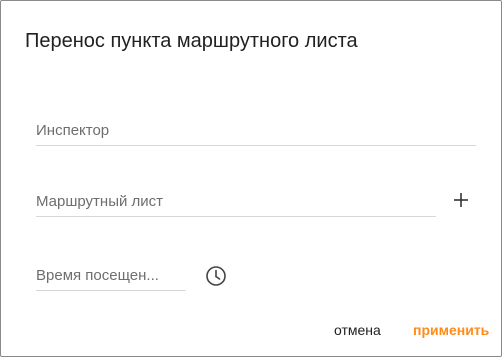  What do you see at coordinates (451, 330) in the screenshot?
I see `apply-button: применить` at bounding box center [451, 330].